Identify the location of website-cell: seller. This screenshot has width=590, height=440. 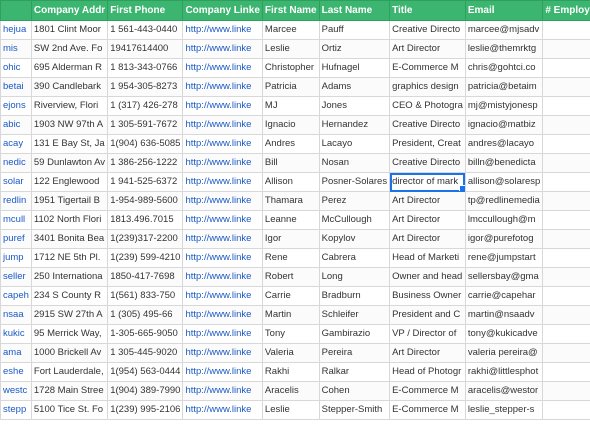
(16, 277).